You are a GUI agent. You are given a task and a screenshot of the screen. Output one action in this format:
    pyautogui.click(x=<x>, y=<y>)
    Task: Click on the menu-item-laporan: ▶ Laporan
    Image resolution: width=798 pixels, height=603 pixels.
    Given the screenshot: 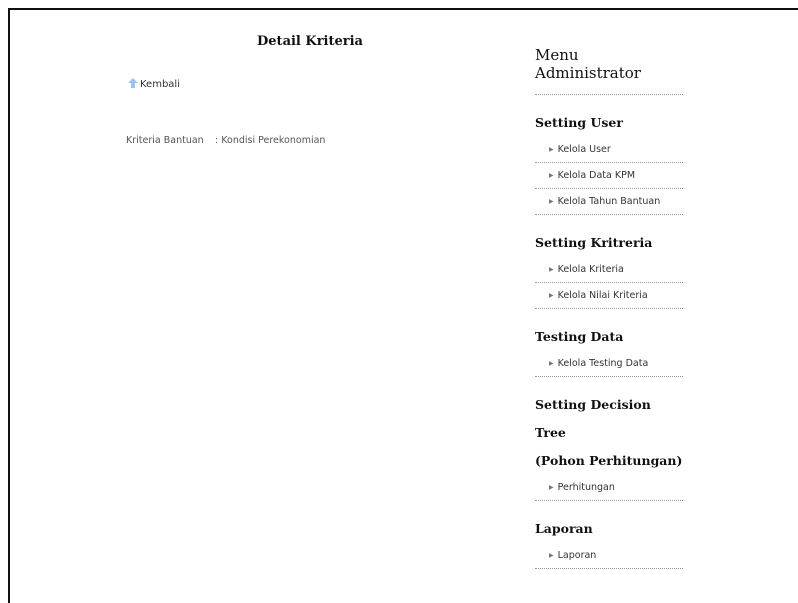 What is the action you would take?
    pyautogui.click(x=609, y=556)
    